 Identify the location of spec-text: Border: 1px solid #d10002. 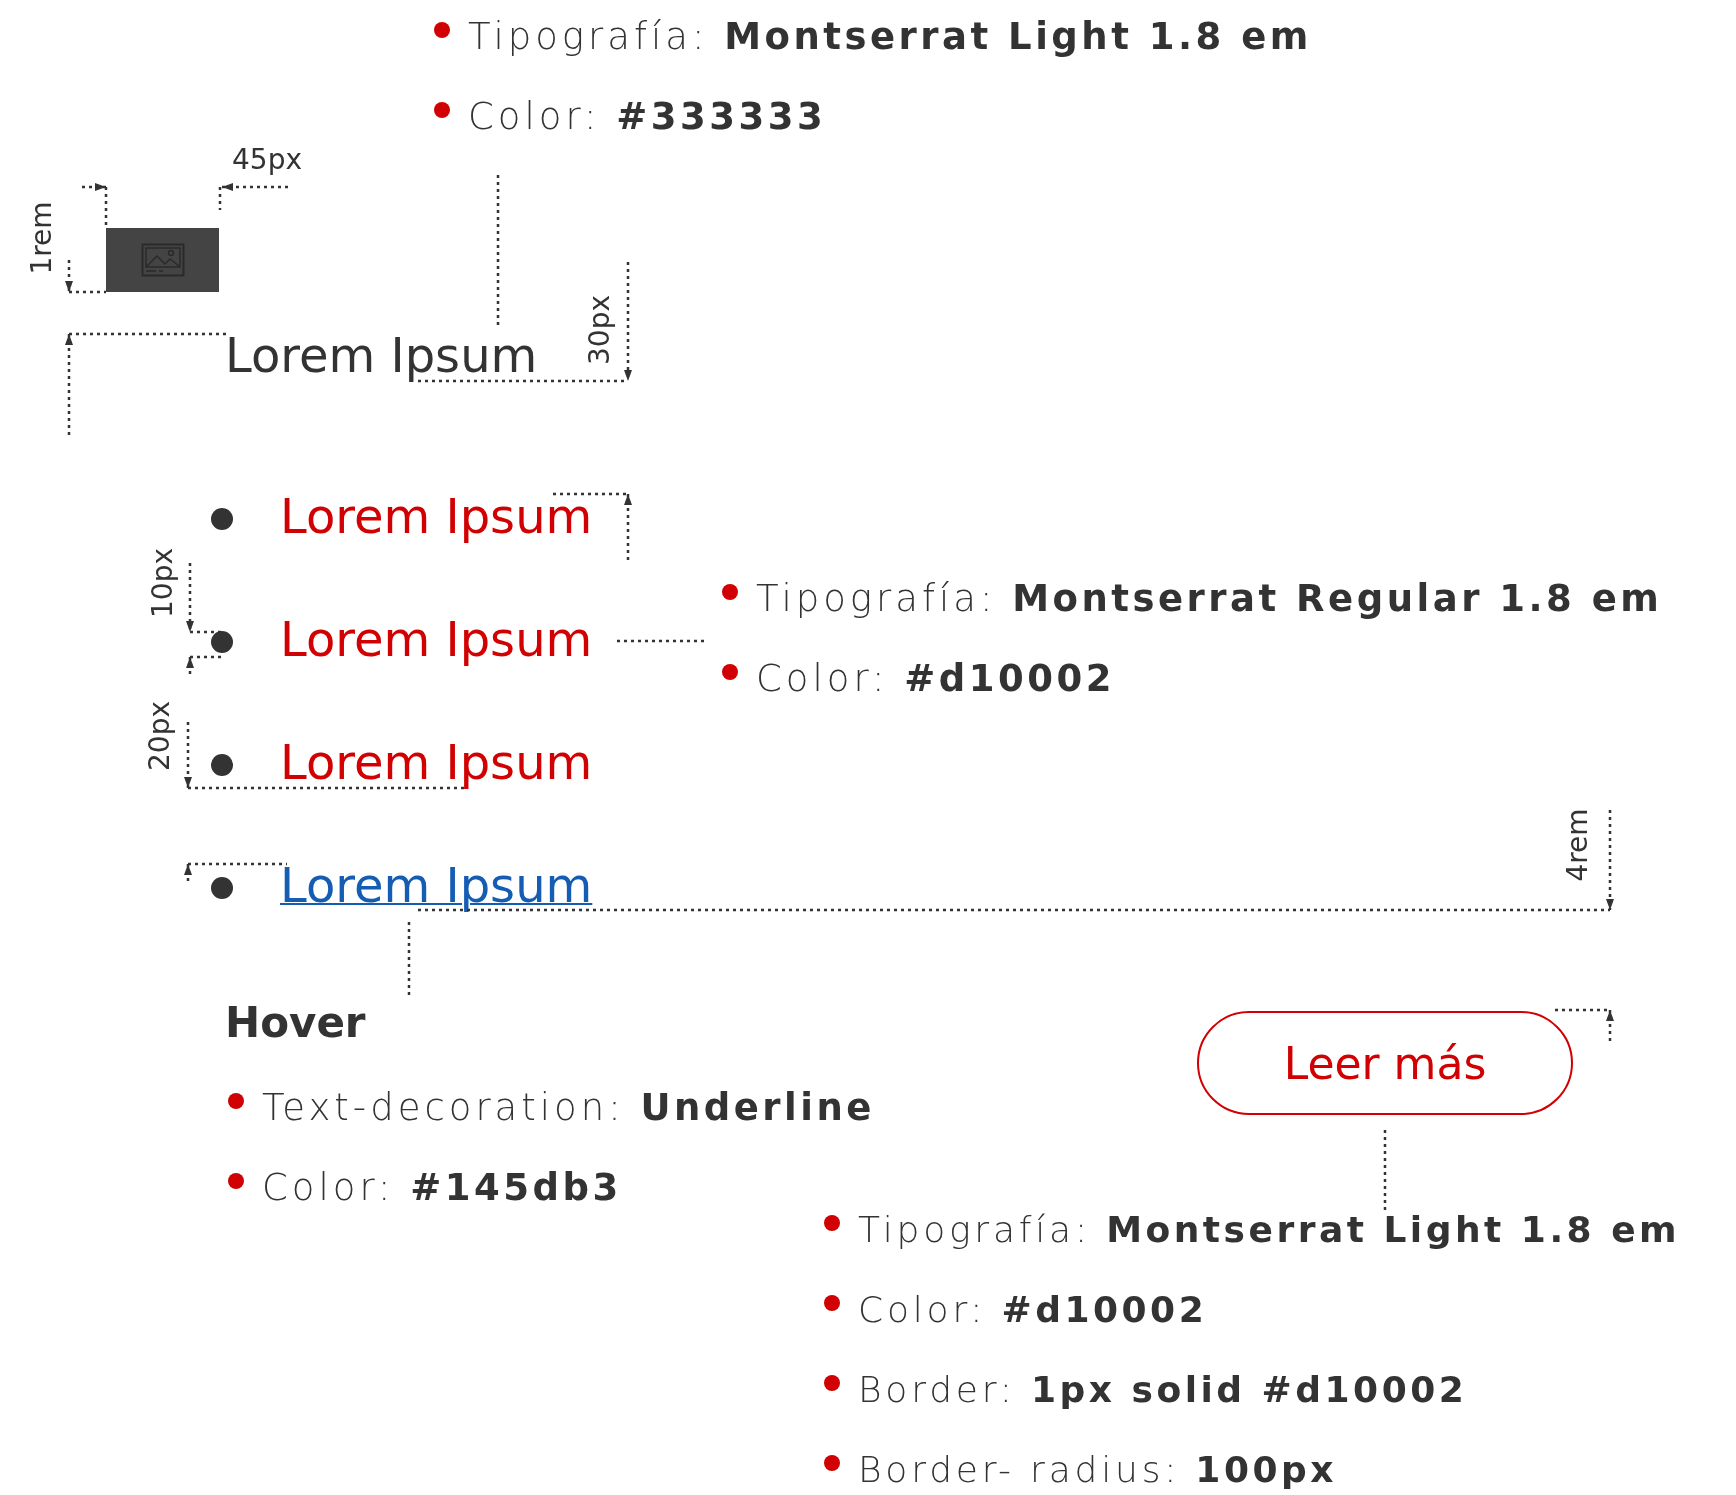
(1163, 1390).